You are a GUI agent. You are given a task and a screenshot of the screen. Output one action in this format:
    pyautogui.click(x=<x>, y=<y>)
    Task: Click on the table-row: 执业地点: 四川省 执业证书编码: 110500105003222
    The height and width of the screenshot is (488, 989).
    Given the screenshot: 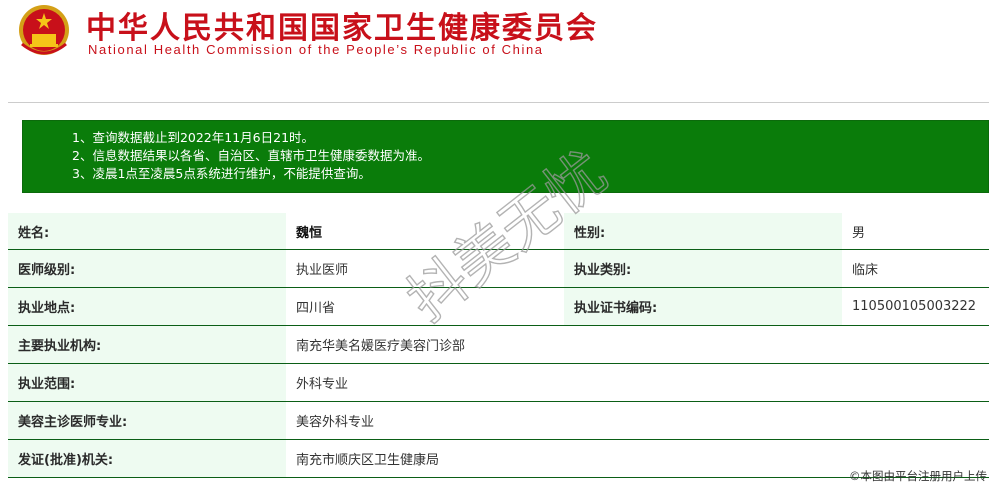 What is the action you would take?
    pyautogui.click(x=498, y=306)
    